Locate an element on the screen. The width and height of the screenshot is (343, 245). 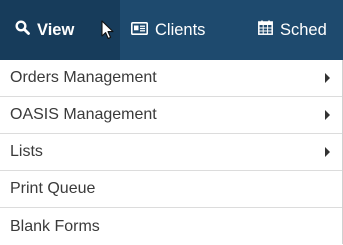
menu-item-label: OASIS Management is located at coordinates (83, 114).